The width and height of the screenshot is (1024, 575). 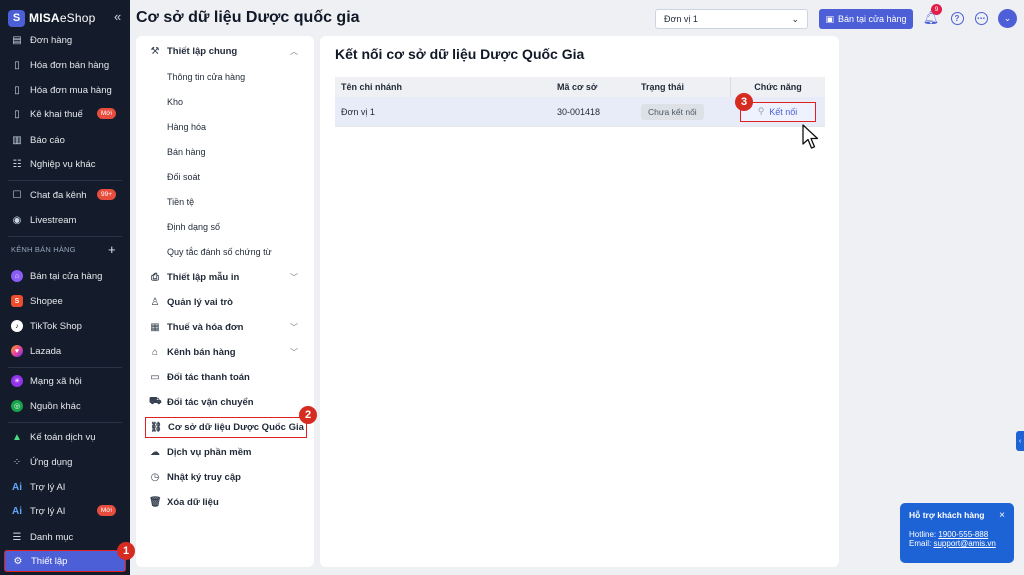 What do you see at coordinates (964, 543) in the screenshot?
I see `email-link: support@amis.vn` at bounding box center [964, 543].